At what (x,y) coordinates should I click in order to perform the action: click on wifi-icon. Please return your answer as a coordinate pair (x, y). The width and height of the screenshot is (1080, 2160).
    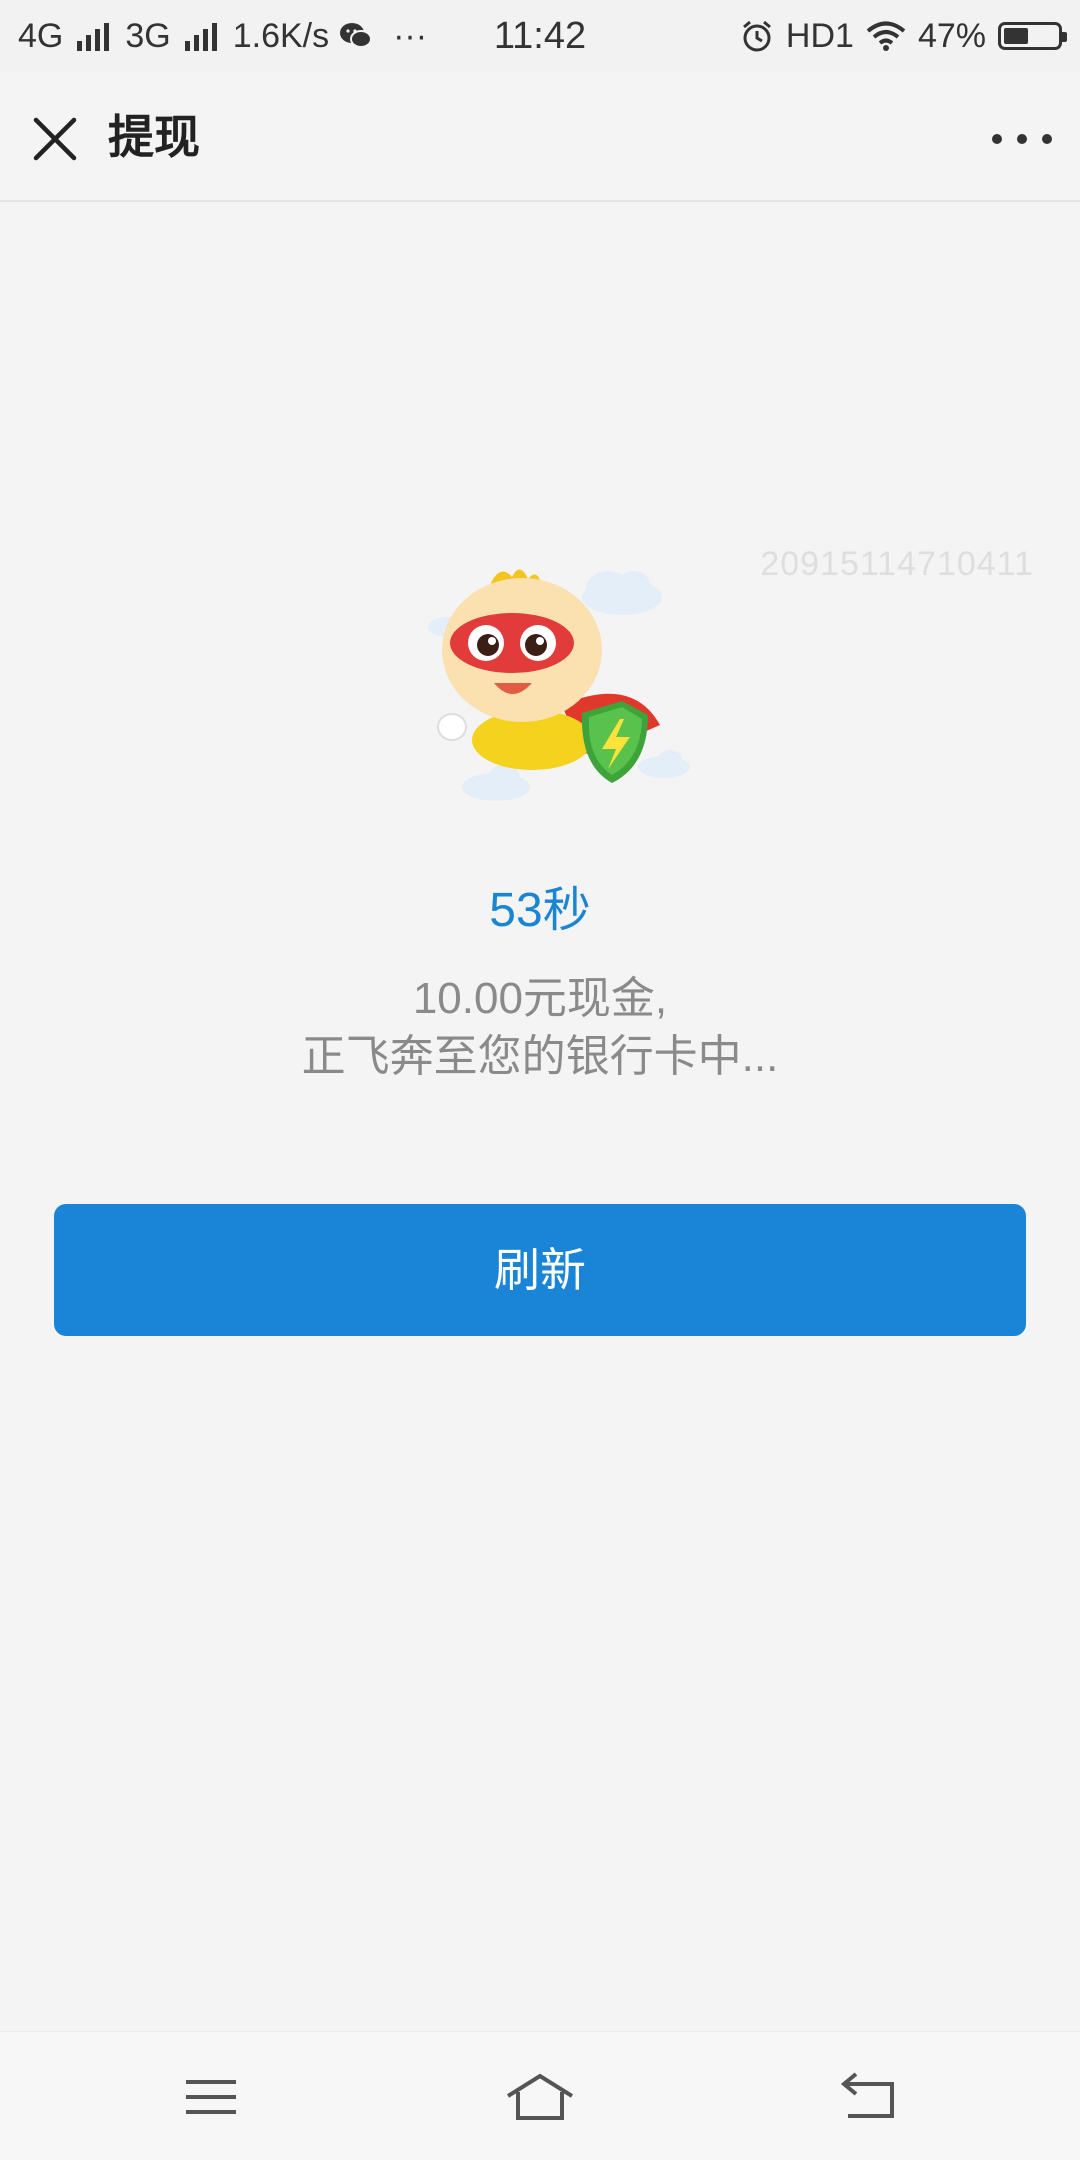
    Looking at the image, I should click on (886, 36).